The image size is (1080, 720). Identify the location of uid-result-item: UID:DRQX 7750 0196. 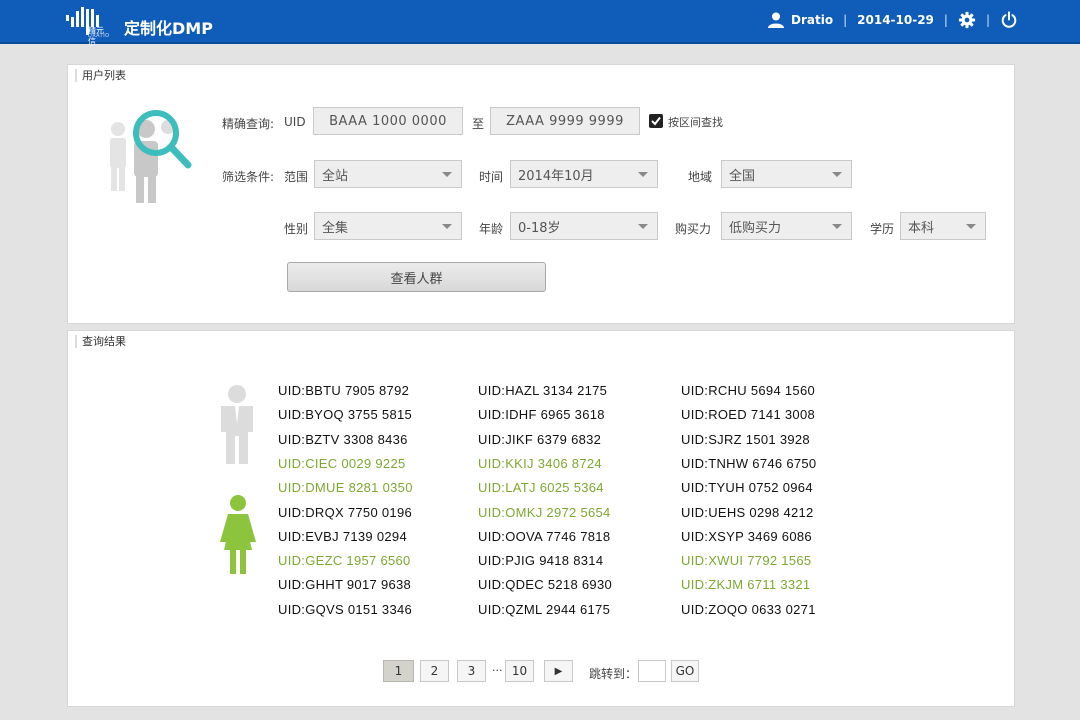
(345, 512).